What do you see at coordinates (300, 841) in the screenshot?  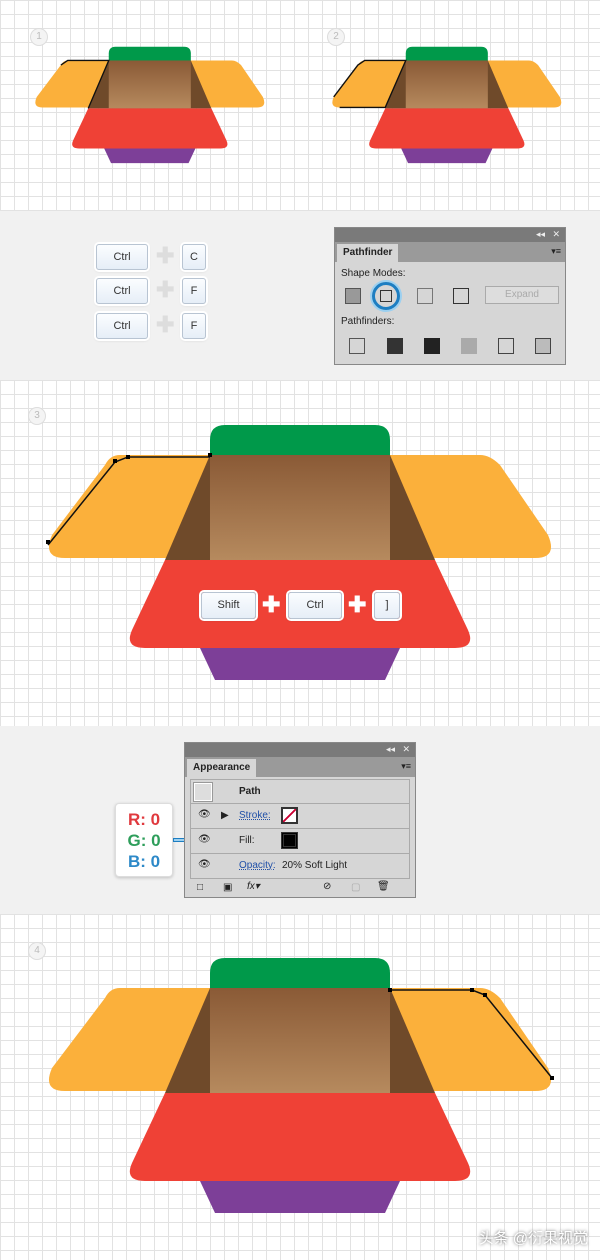 I see `fill-row: 👁 Fill:` at bounding box center [300, 841].